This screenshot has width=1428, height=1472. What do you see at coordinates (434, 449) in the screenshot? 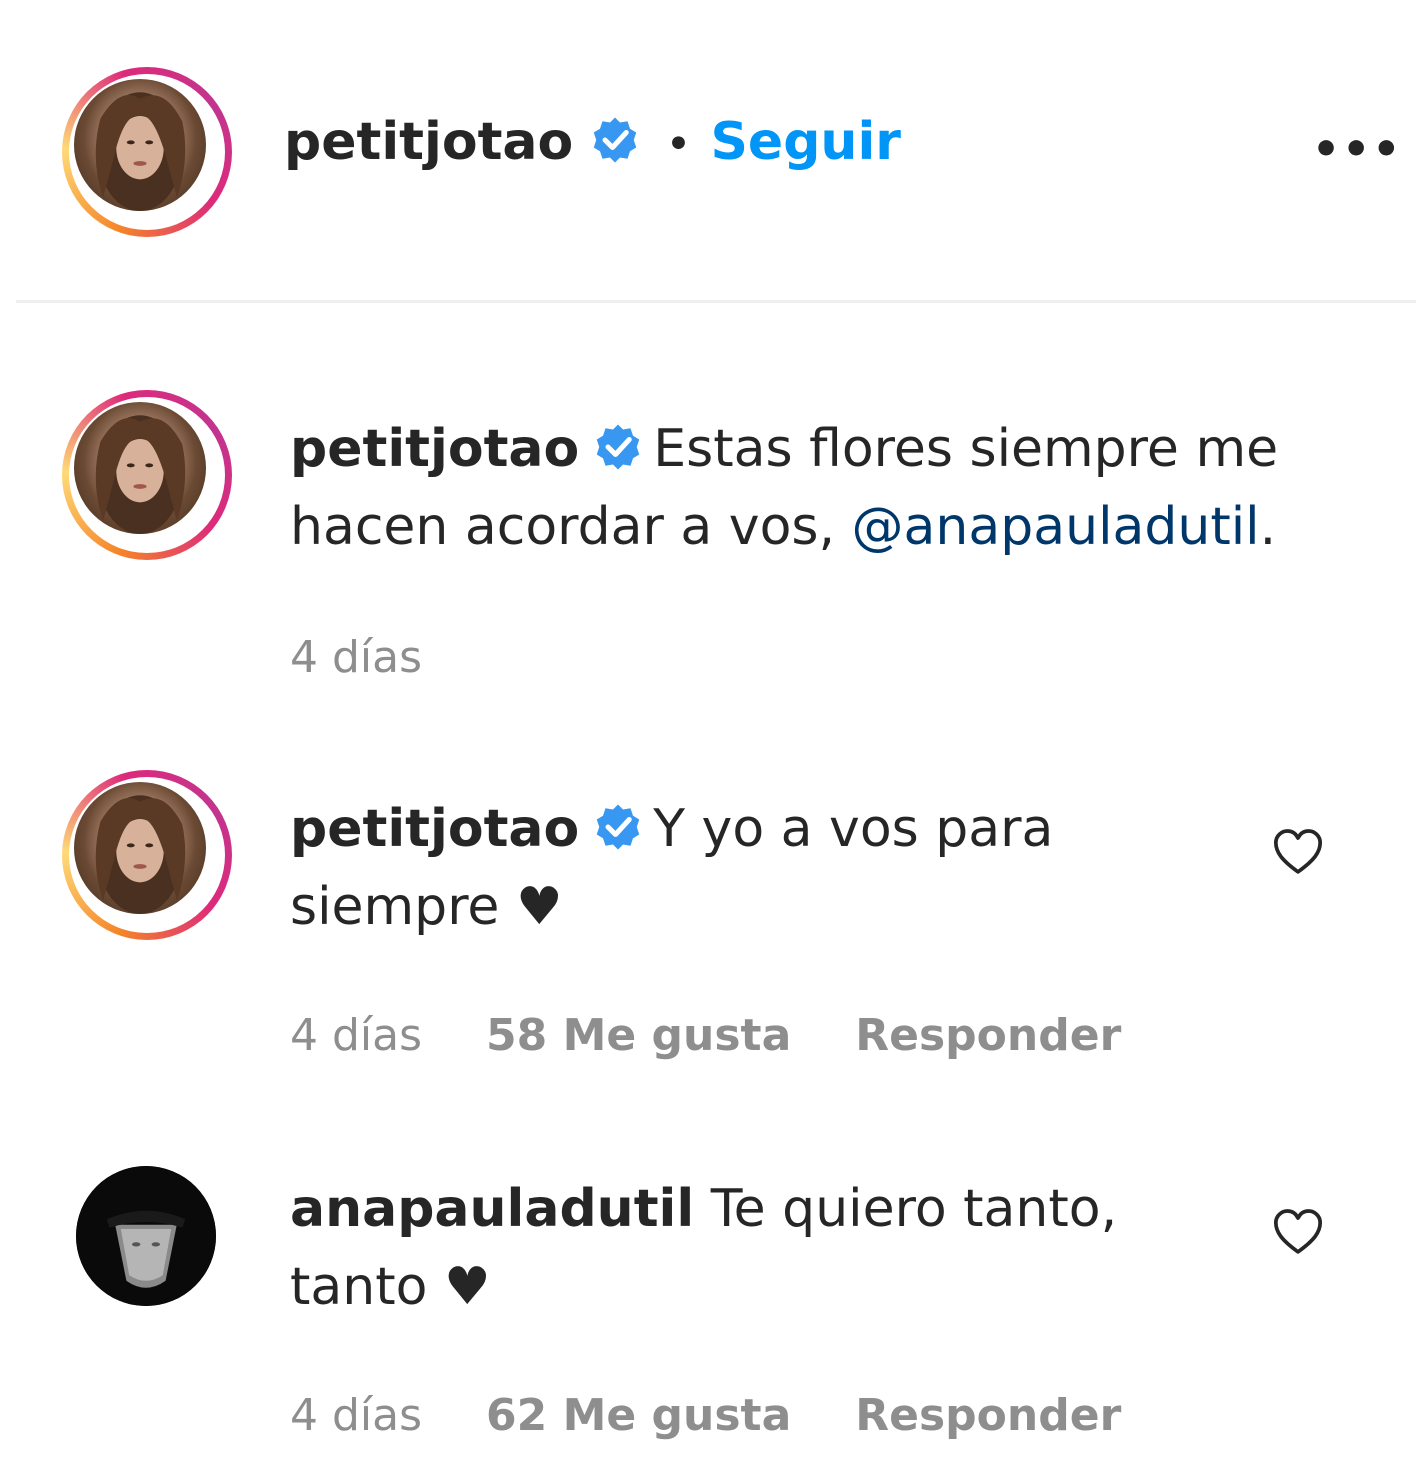
I see `caption-username: petitjotao` at bounding box center [434, 449].